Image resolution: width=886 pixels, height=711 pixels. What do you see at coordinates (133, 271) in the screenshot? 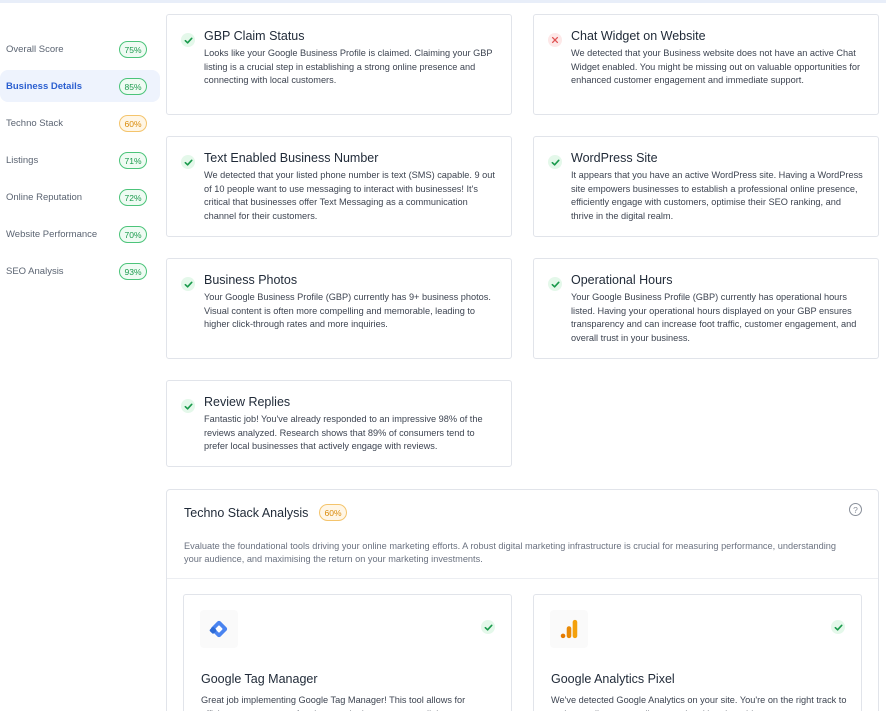
I see `score-badge: 93%` at bounding box center [133, 271].